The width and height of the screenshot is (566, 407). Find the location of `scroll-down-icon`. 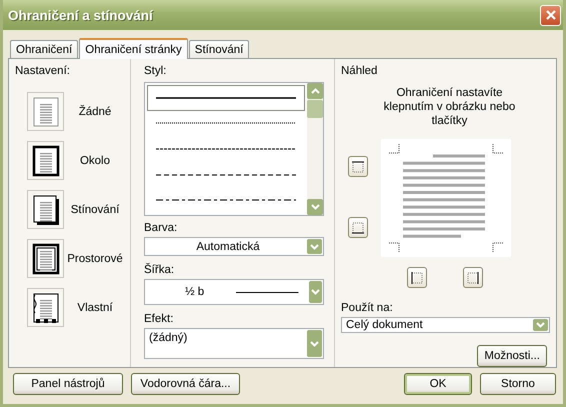

scroll-down-icon is located at coordinates (315, 207).